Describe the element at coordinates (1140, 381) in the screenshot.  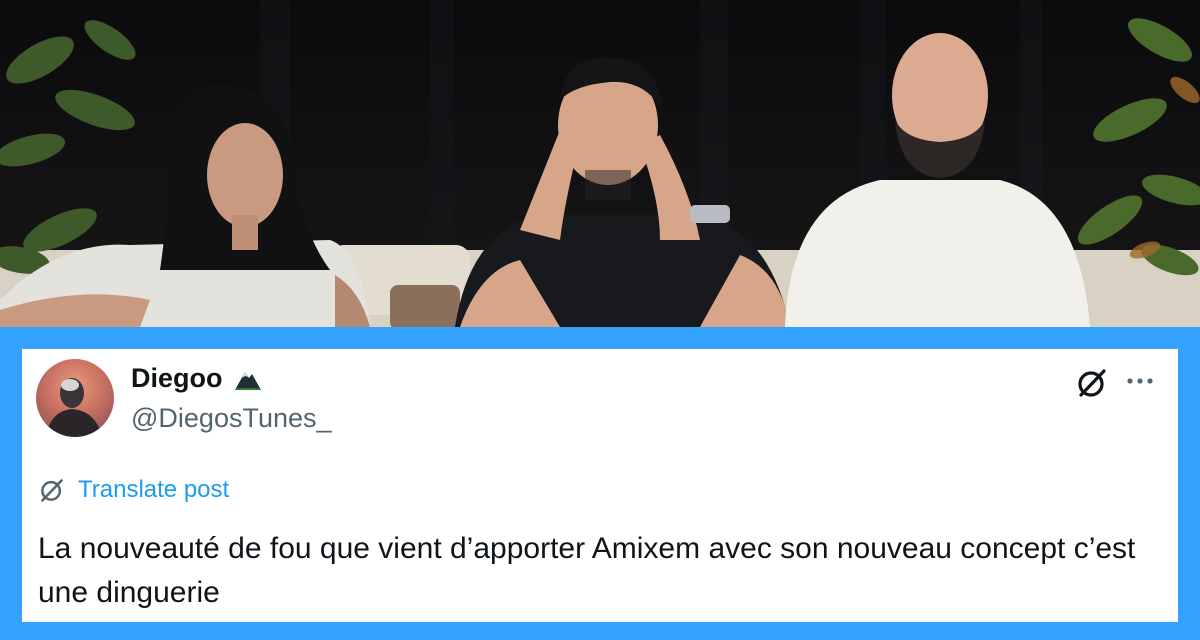
I see `more-icon` at that location.